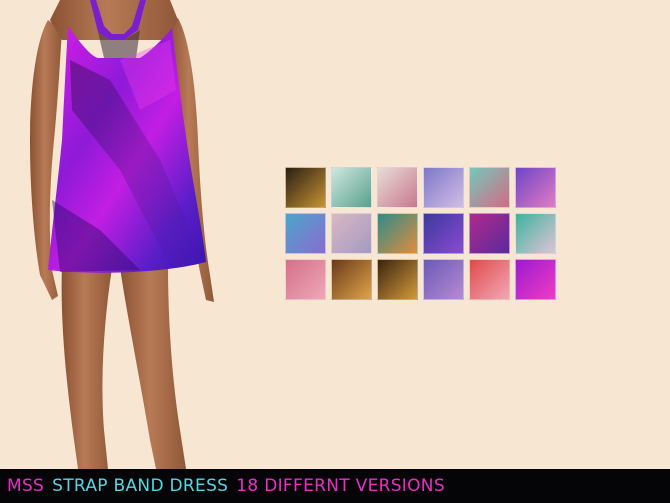 The height and width of the screenshot is (503, 670). I want to click on swatch-indigo-geometric, so click(443, 233).